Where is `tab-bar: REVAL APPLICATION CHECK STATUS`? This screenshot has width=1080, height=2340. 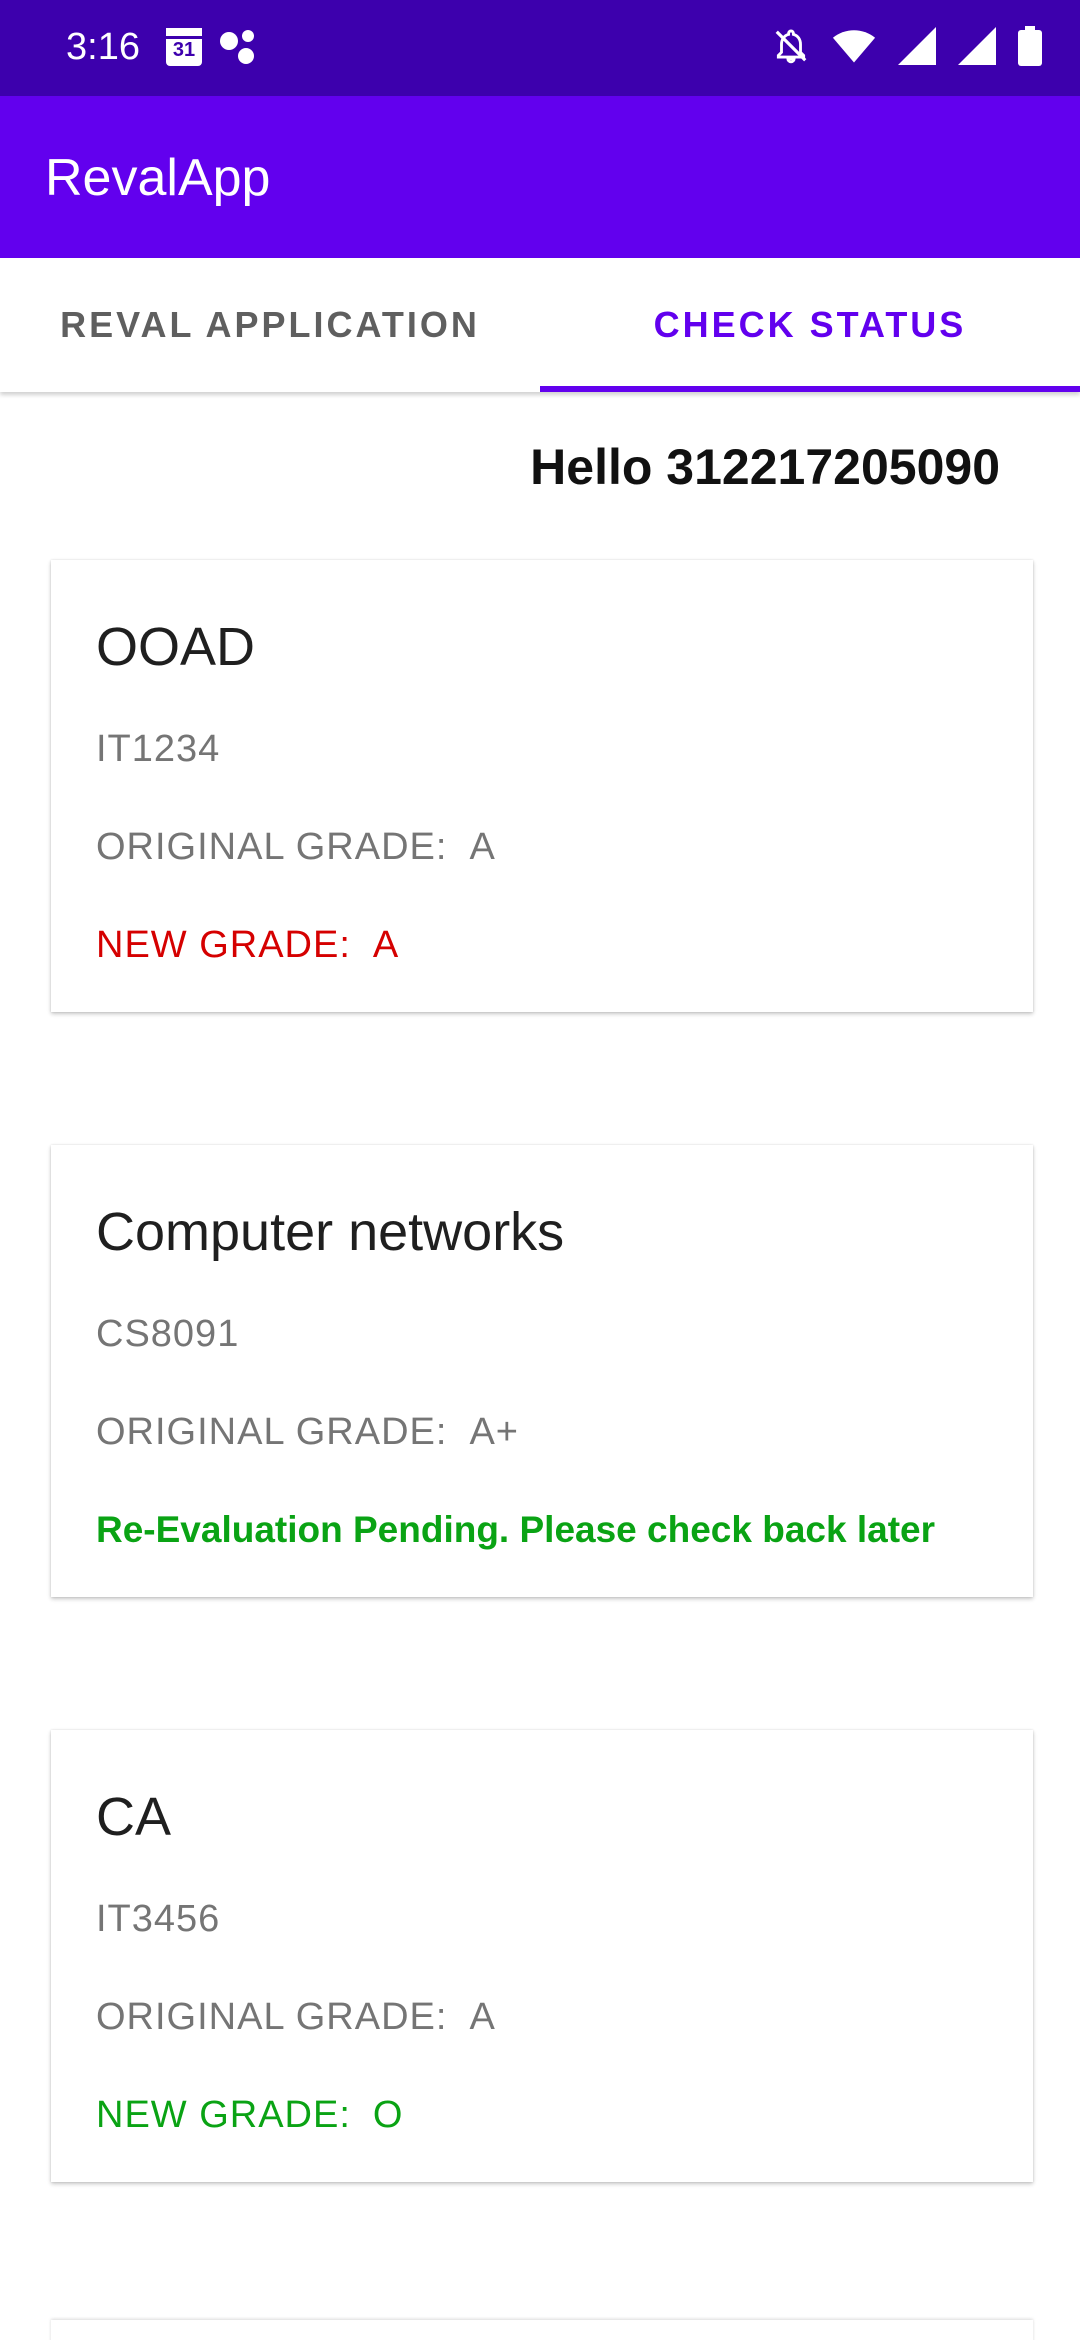 tab-bar: REVAL APPLICATION CHECK STATUS is located at coordinates (540, 325).